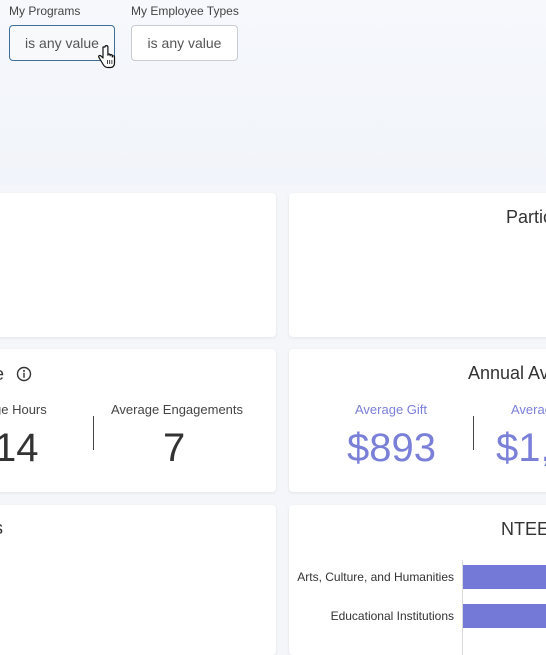  I want to click on average-second-value: $1,, so click(521, 448).